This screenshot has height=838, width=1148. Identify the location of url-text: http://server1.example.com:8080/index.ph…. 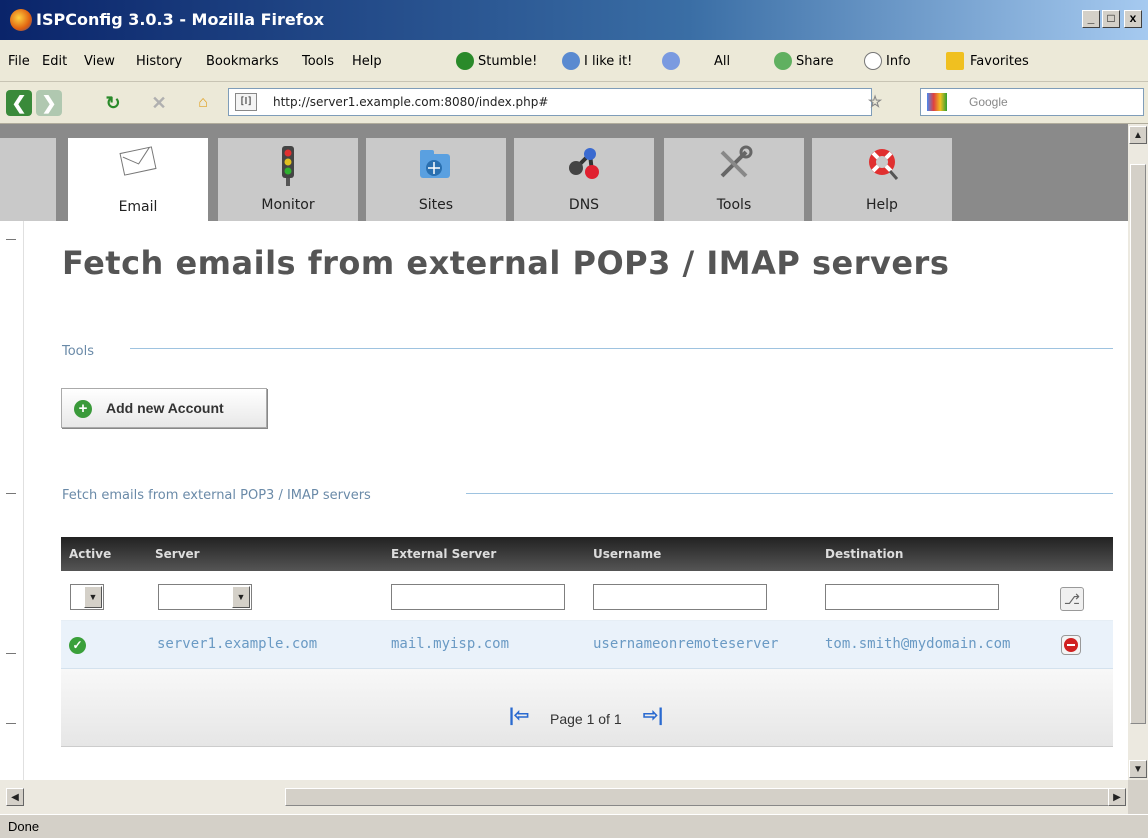
(411, 102).